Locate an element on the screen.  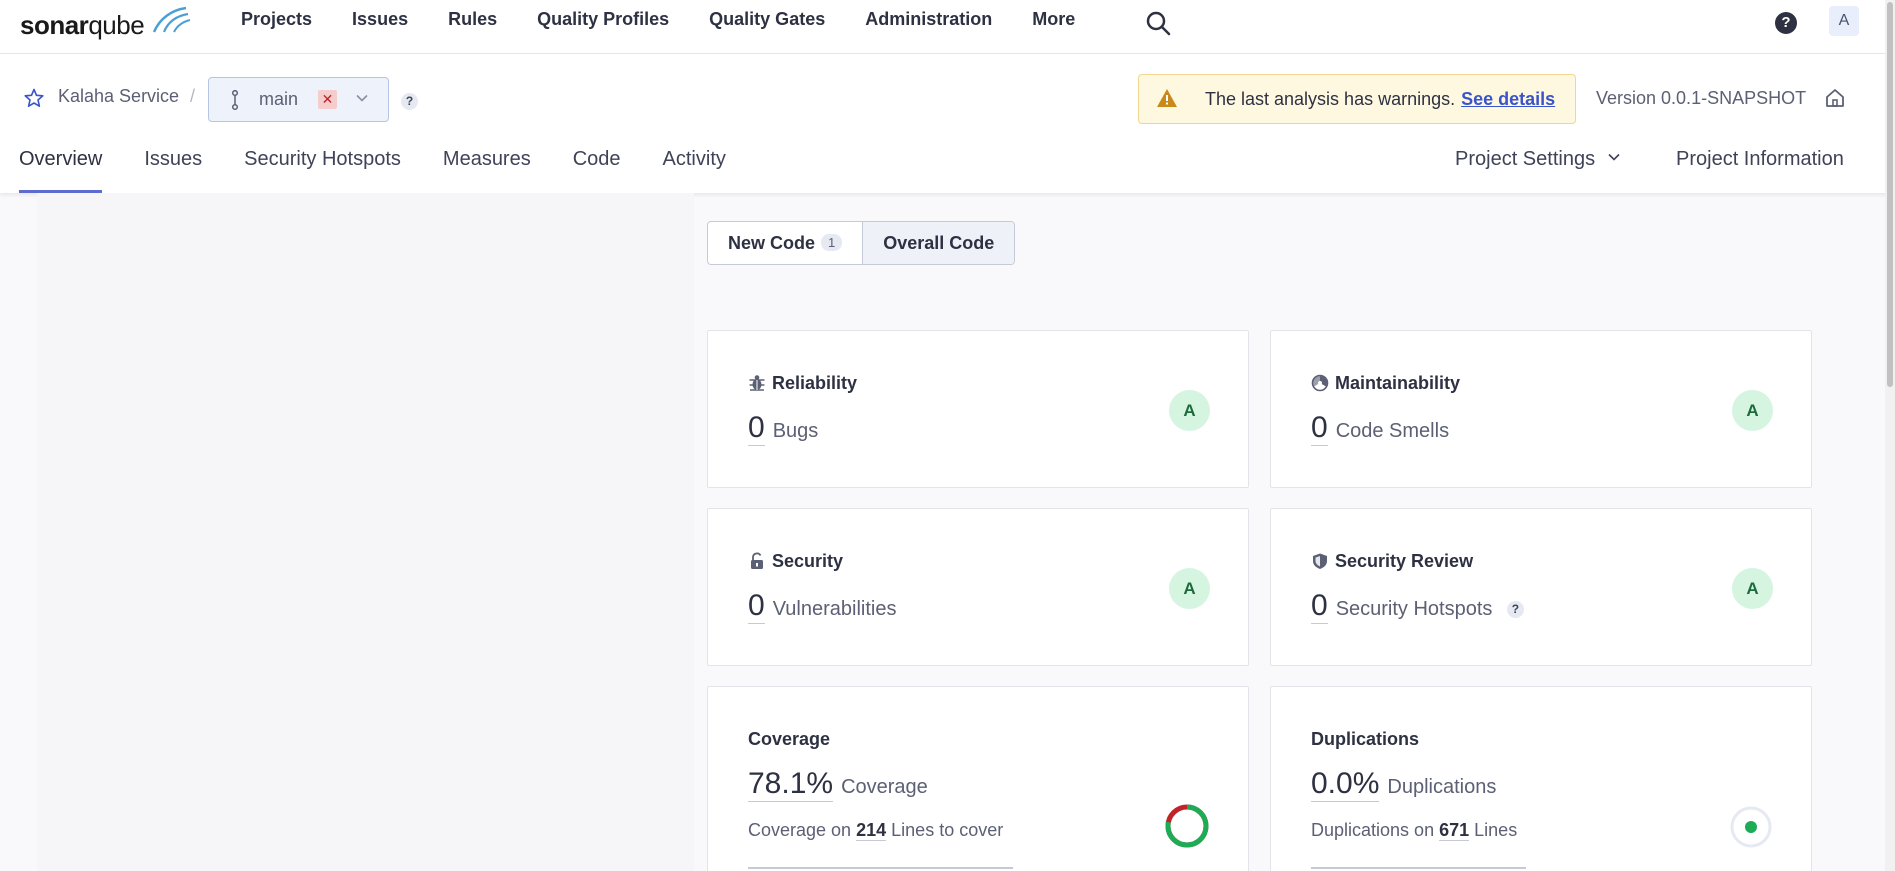
maintainability-title: Maintainability is located at coordinates (1385, 383).